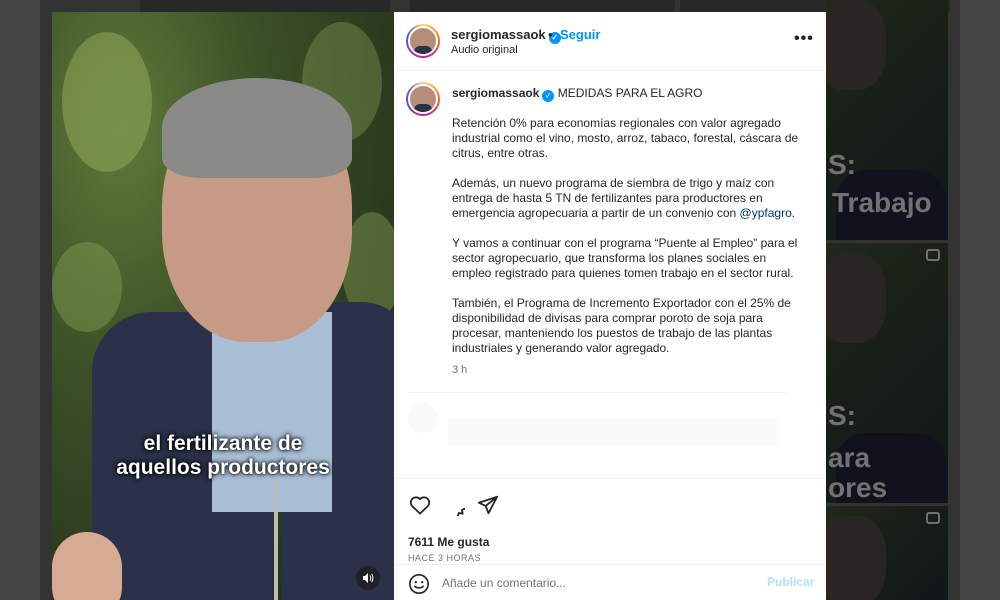  Describe the element at coordinates (598, 432) in the screenshot. I see `comments-loading-placeholder` at that location.